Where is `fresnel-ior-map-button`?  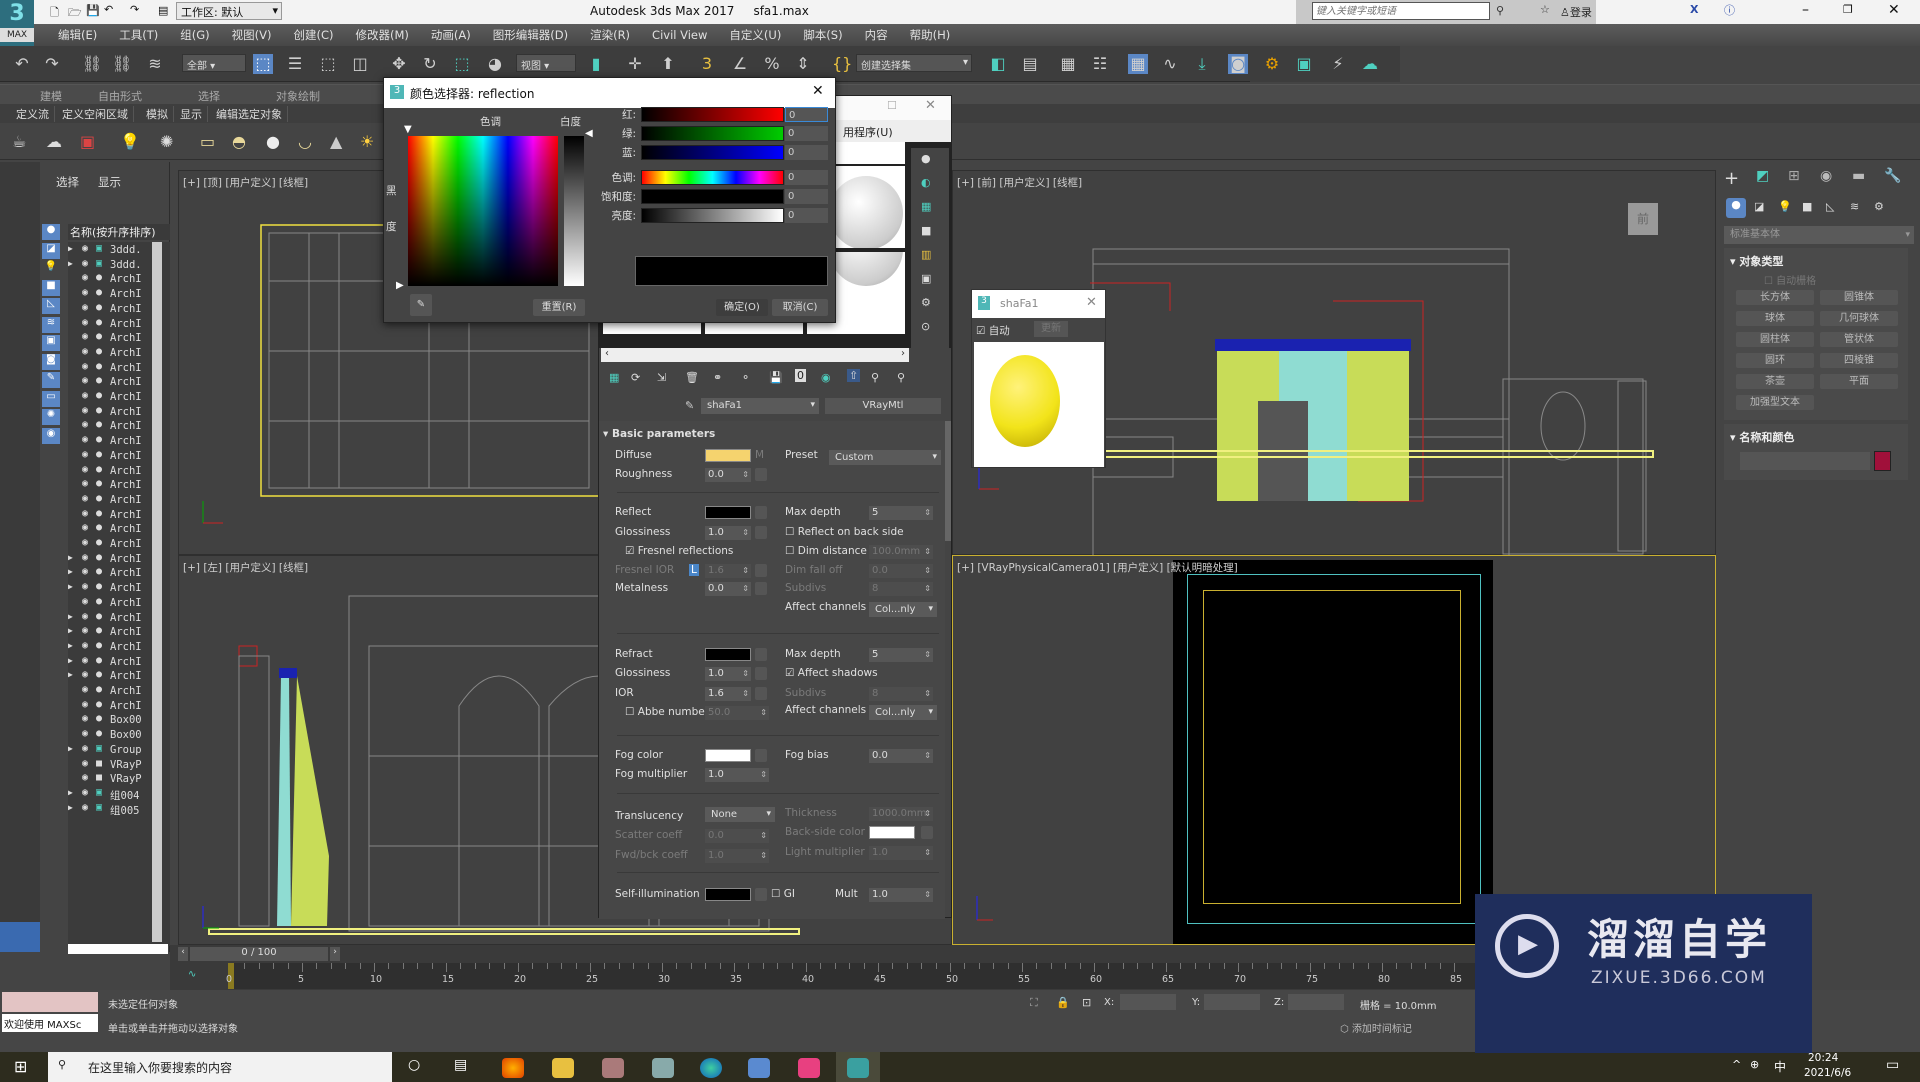
fresnel-ior-map-button is located at coordinates (761, 570).